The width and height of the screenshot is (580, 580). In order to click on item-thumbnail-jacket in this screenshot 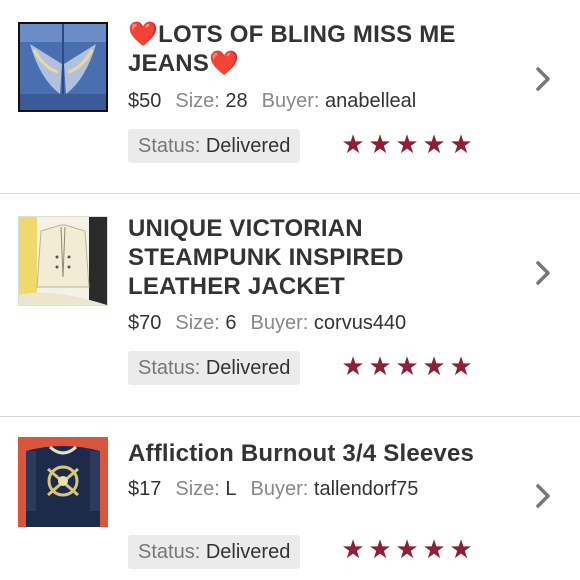, I will do `click(63, 261)`.